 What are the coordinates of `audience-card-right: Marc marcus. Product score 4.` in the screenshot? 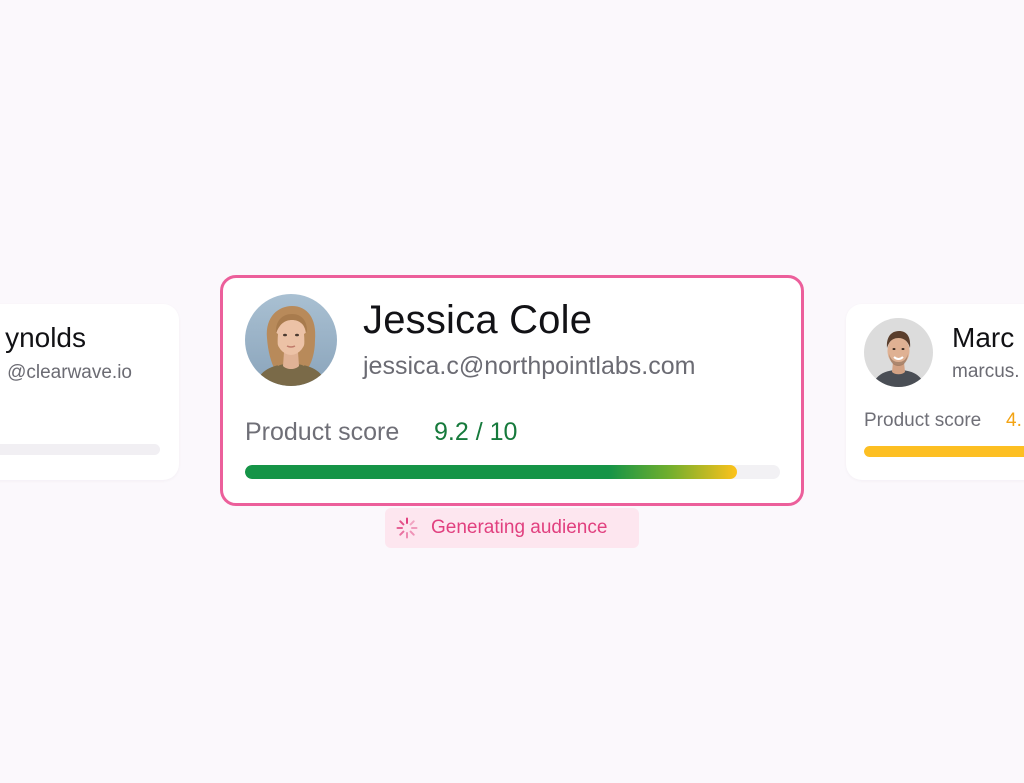 It's located at (935, 392).